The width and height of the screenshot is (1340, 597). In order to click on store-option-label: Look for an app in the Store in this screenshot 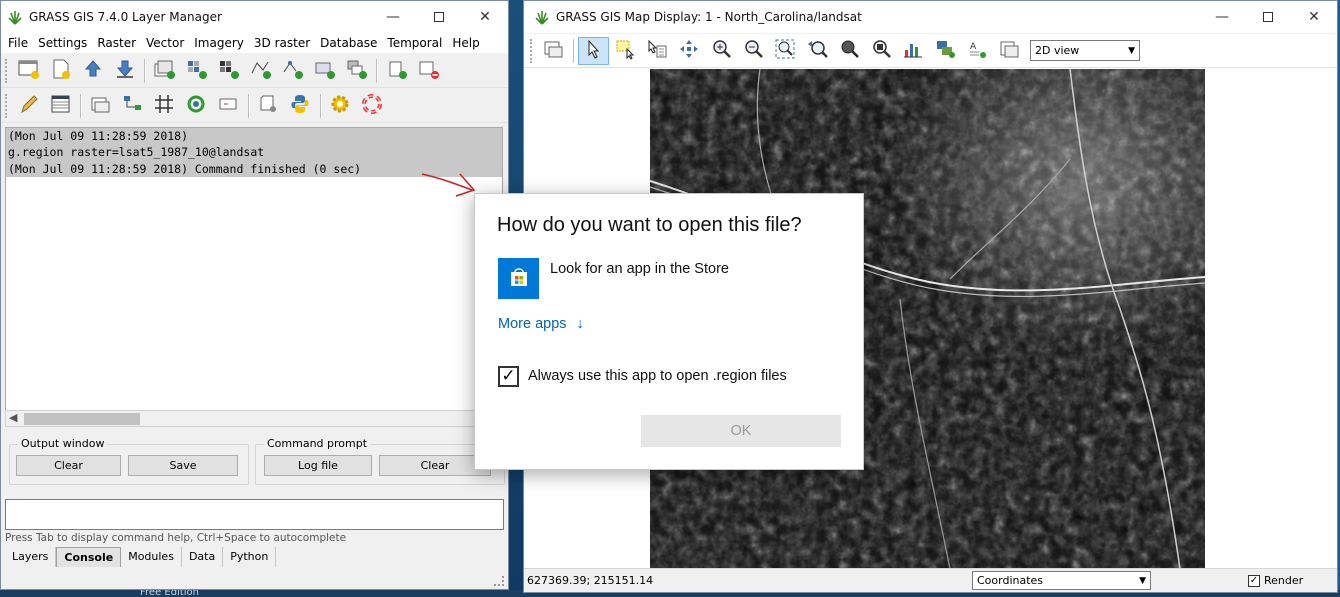, I will do `click(639, 269)`.